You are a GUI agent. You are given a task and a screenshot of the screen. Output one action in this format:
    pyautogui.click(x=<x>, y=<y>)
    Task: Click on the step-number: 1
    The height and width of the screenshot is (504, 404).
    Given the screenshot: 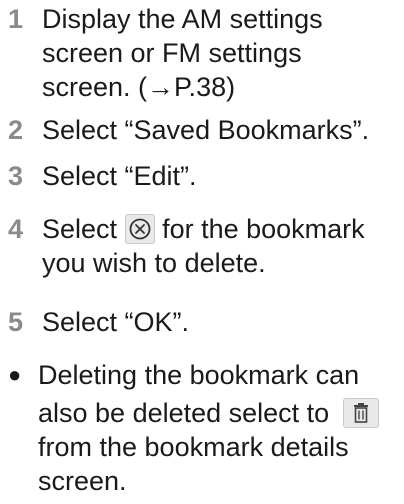 What is the action you would take?
    pyautogui.click(x=16, y=19)
    